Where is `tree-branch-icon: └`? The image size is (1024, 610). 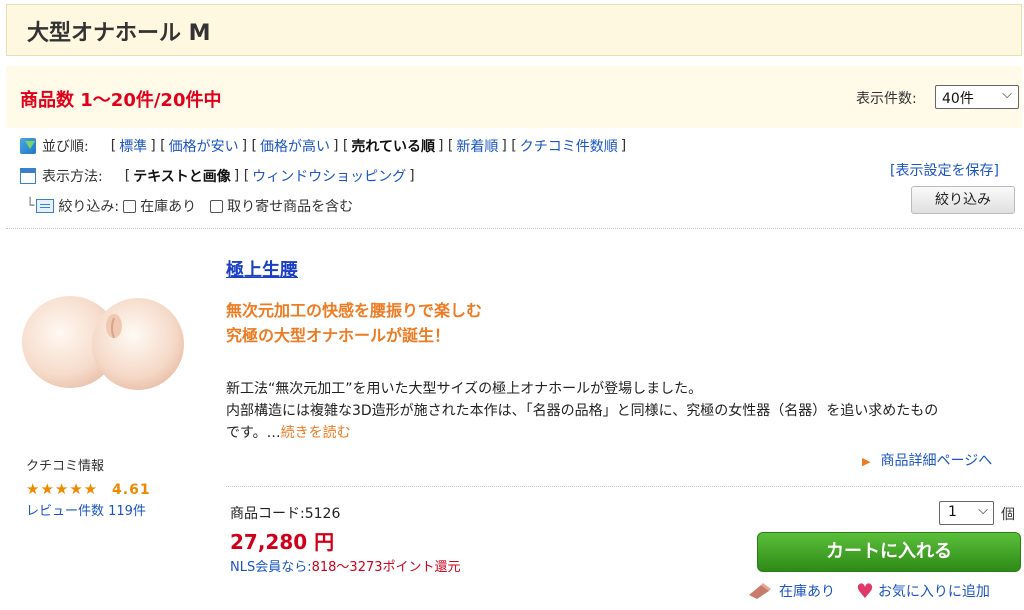
tree-branch-icon: └ is located at coordinates (30, 206).